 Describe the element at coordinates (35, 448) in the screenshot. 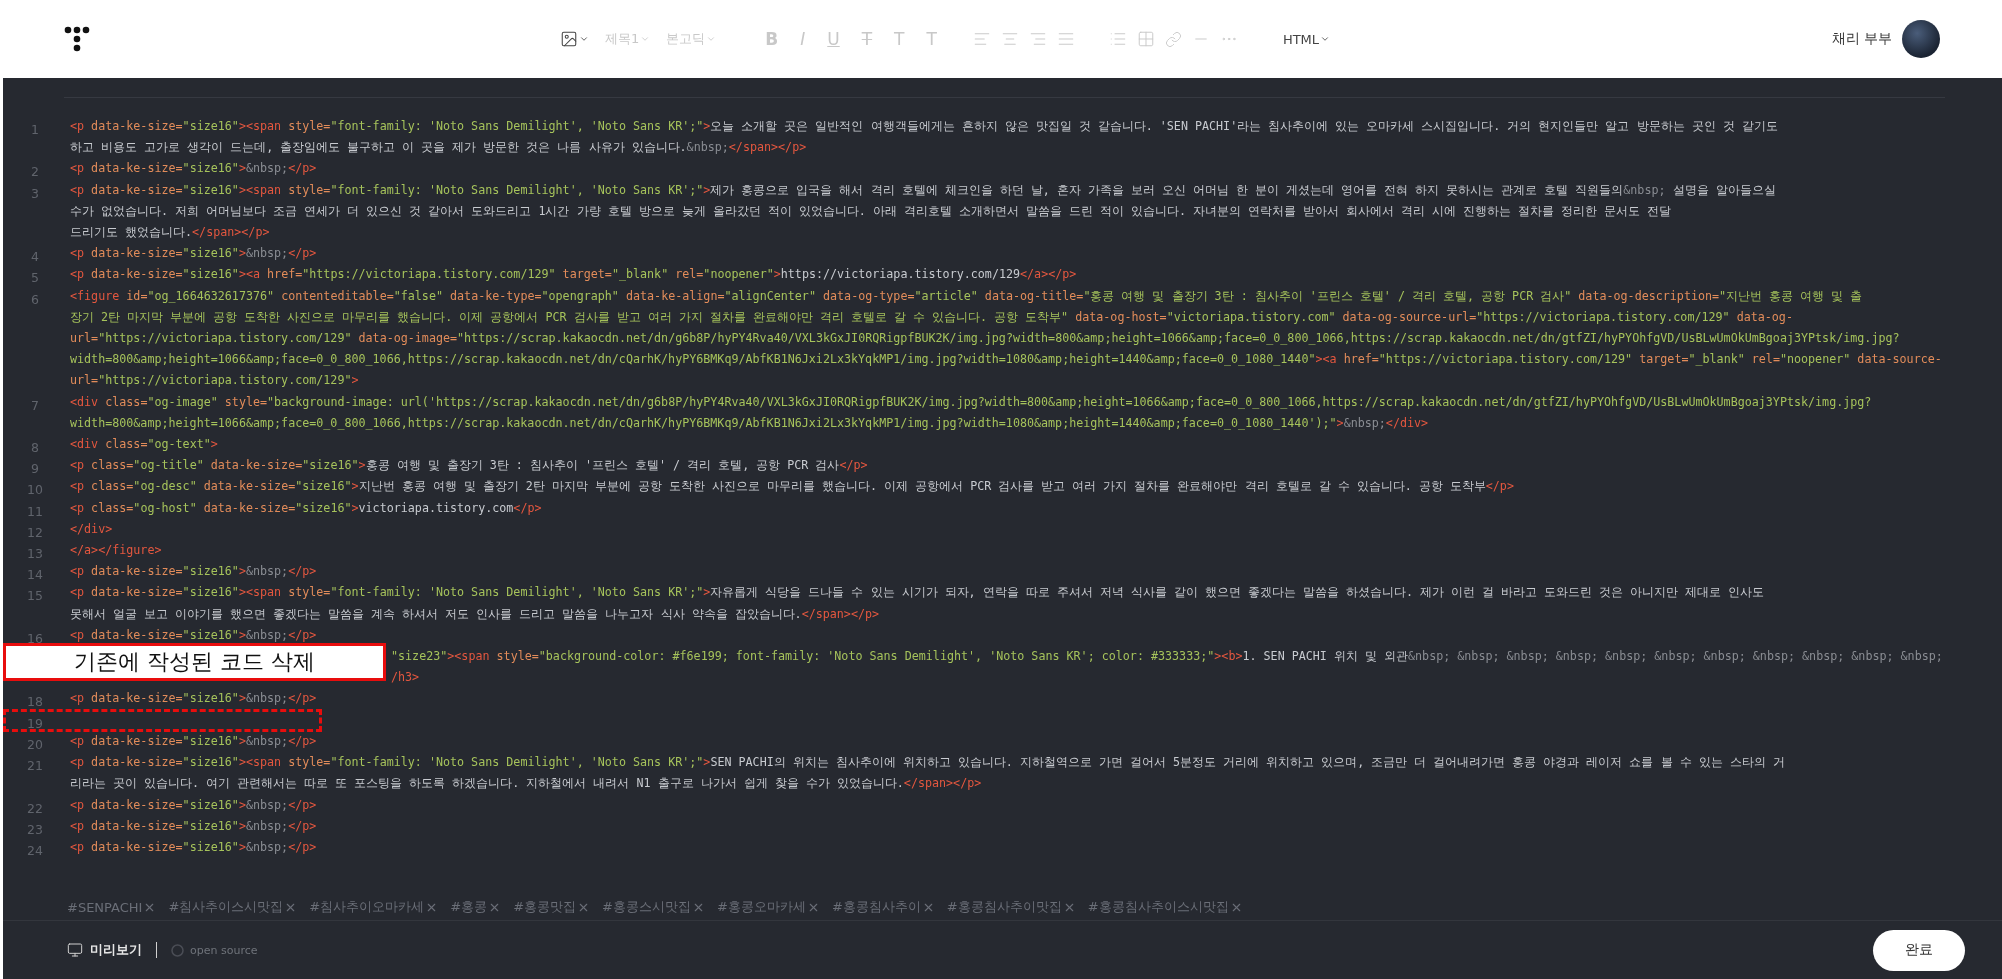

I see `line-number: 8` at that location.